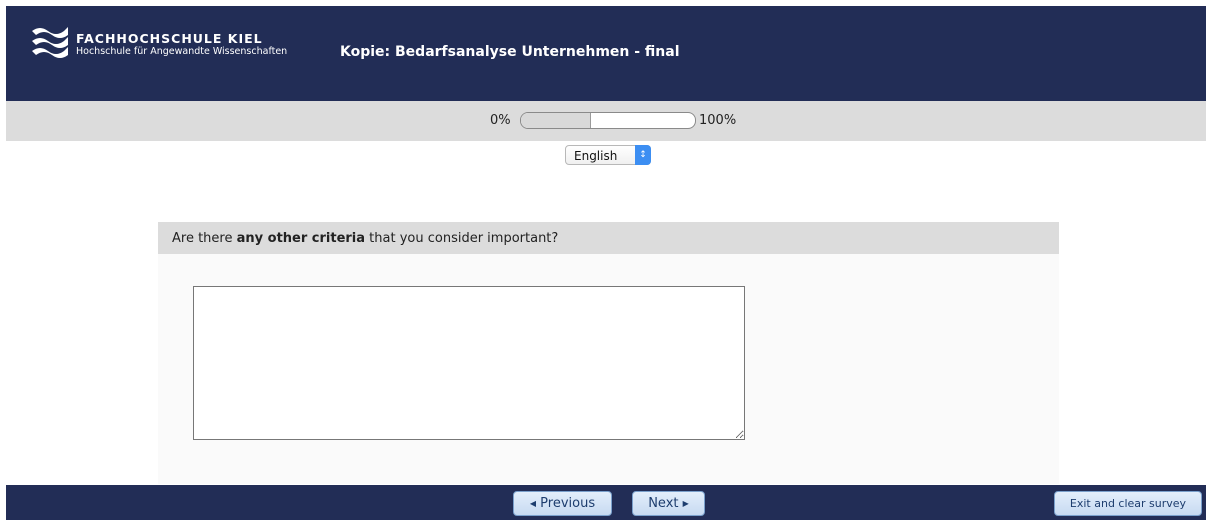 The image size is (1206, 520). Describe the element at coordinates (169, 38) in the screenshot. I see `school-name: FACHHOCHSCHULE KIEL` at that location.